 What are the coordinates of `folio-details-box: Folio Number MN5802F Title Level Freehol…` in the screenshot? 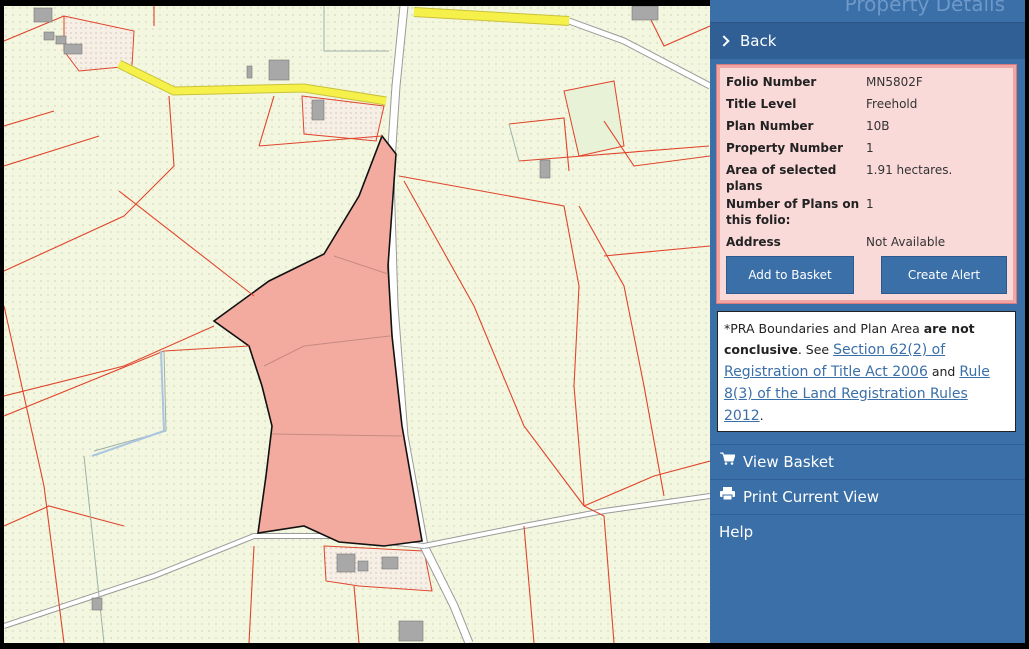 It's located at (866, 184).